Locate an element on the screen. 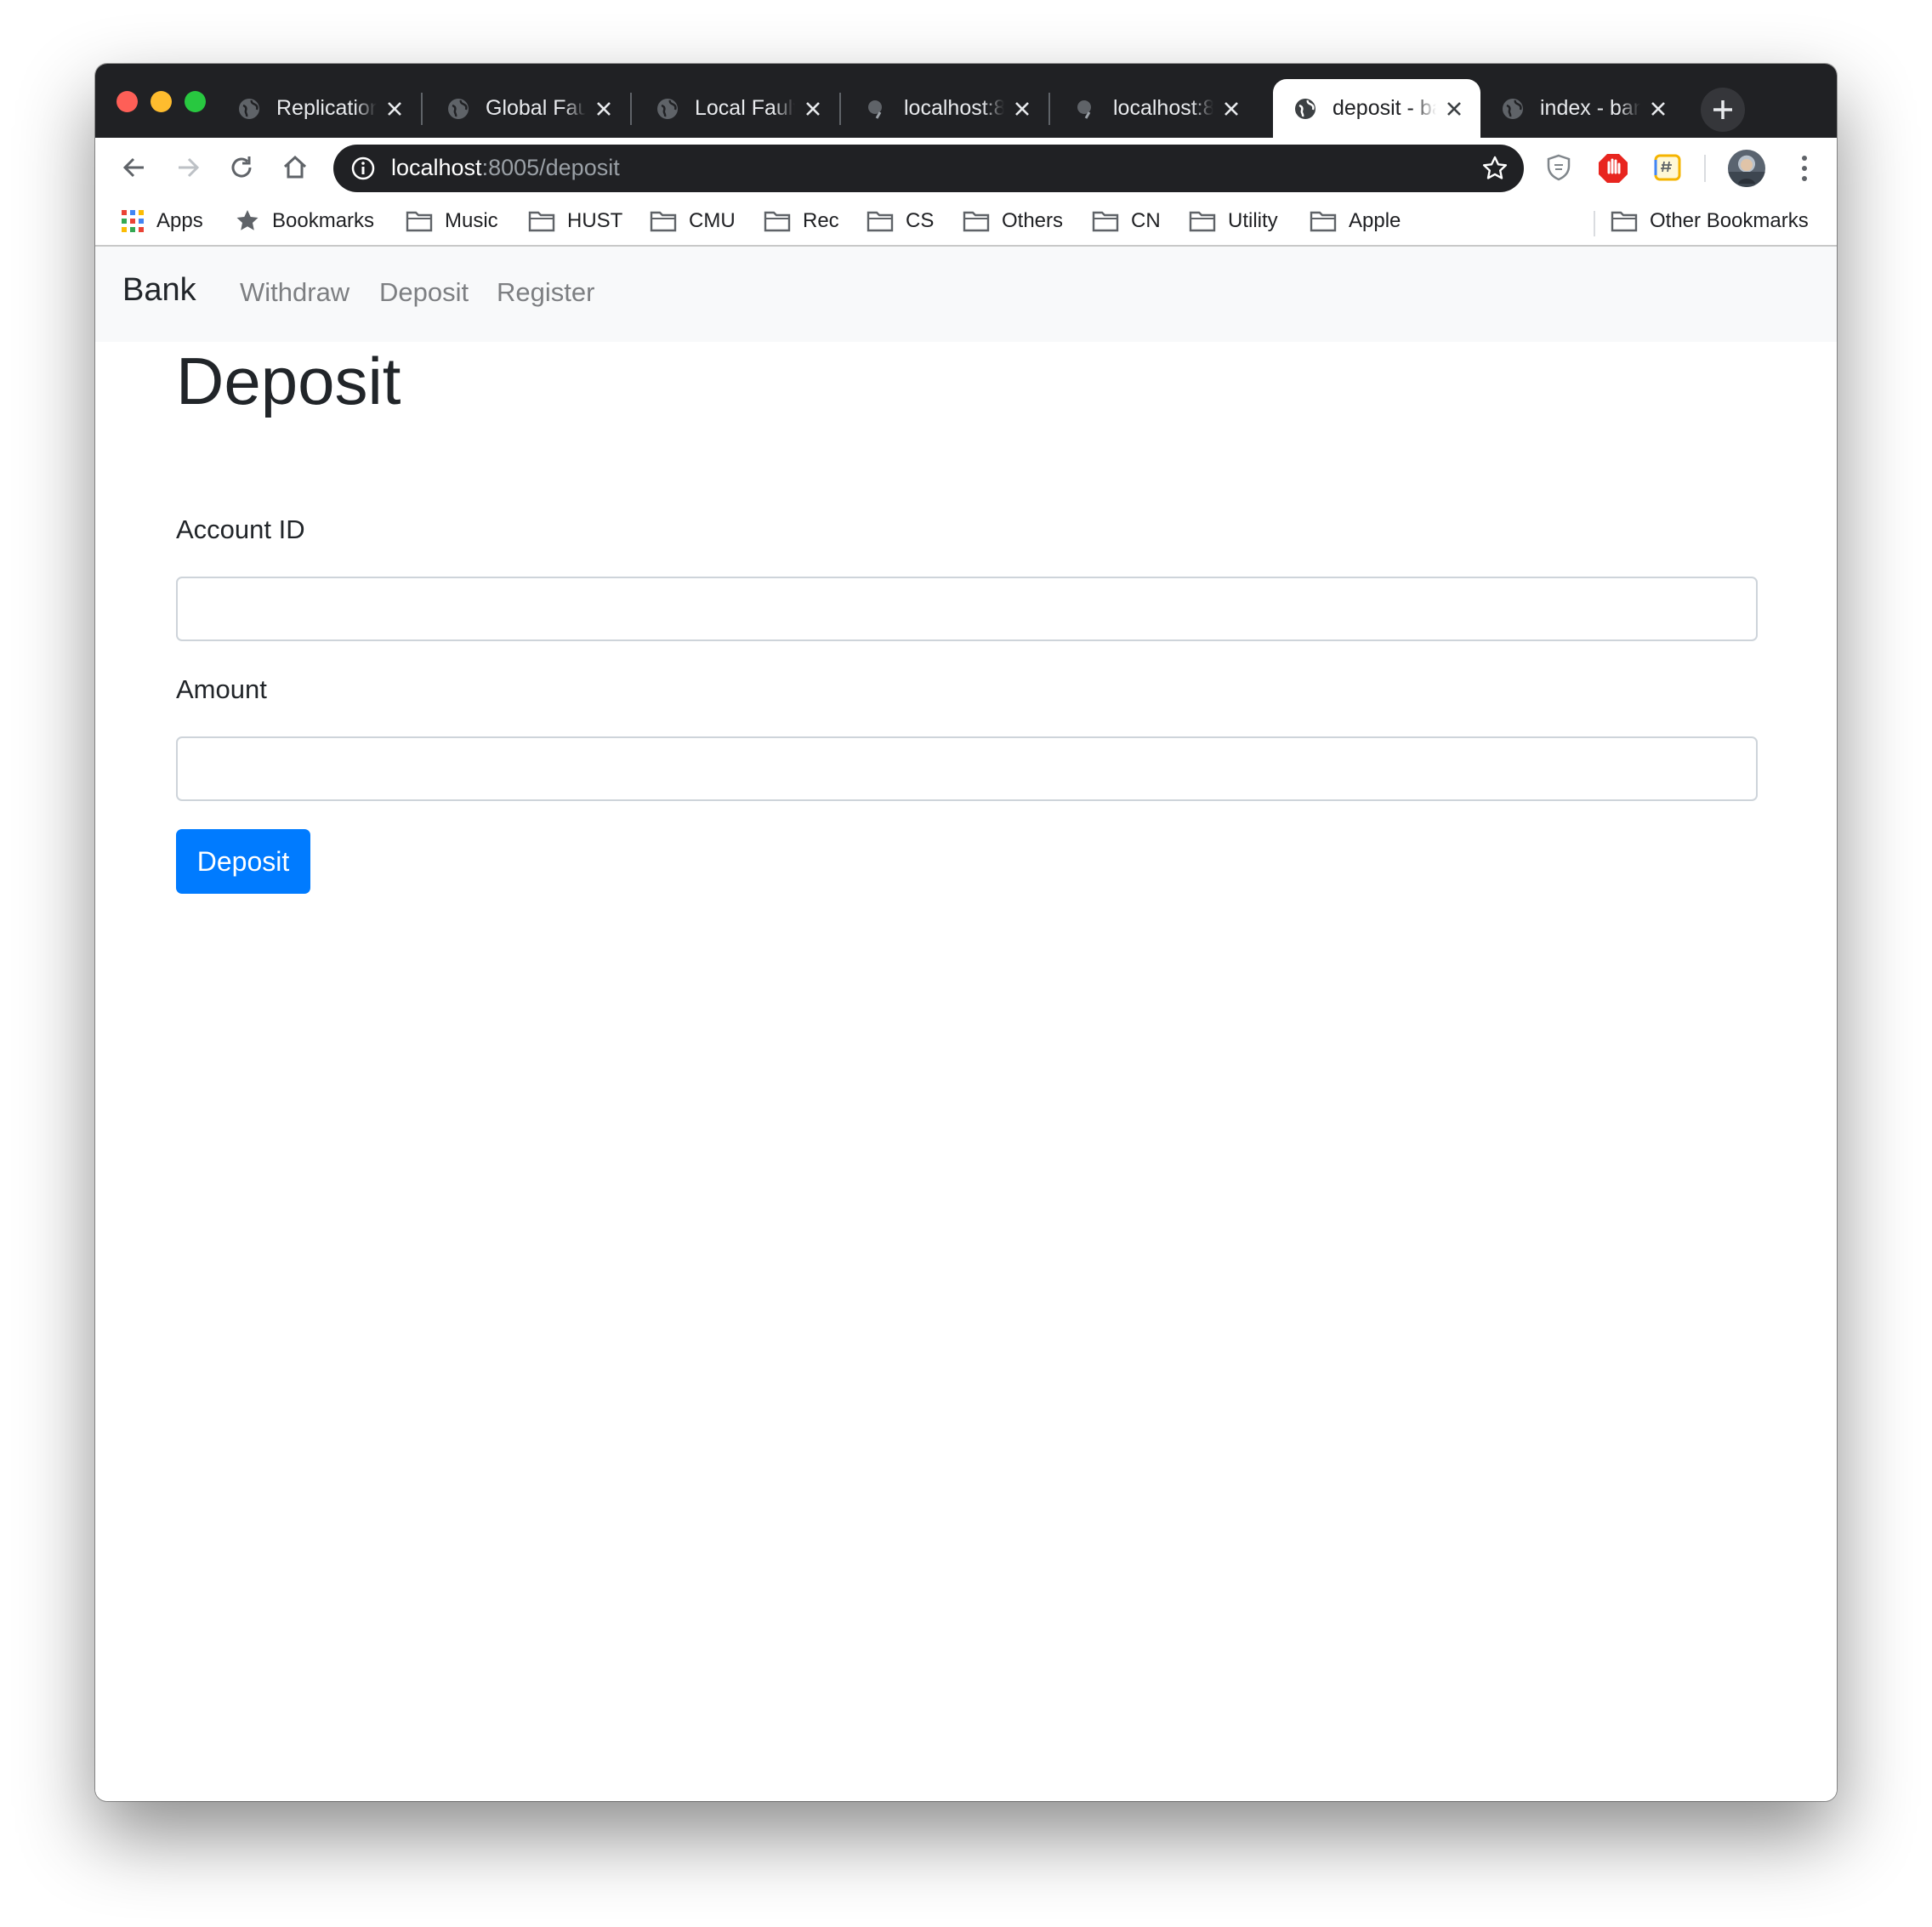 This screenshot has height=1927, width=1932. minimize-window-button is located at coordinates (161, 101).